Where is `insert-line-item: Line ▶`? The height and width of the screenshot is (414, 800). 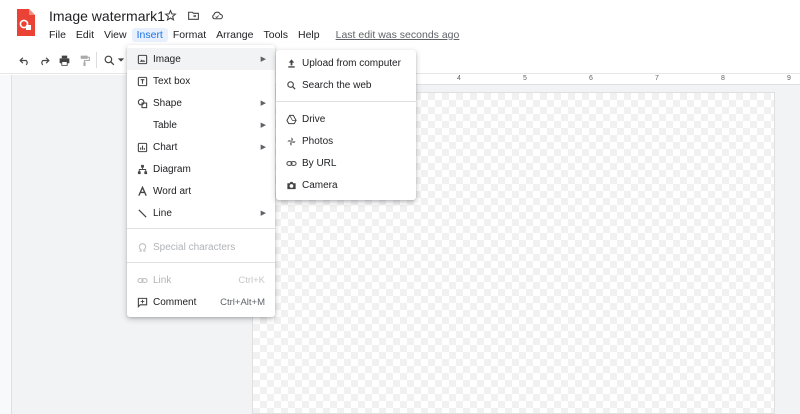
insert-line-item: Line ▶ is located at coordinates (201, 213).